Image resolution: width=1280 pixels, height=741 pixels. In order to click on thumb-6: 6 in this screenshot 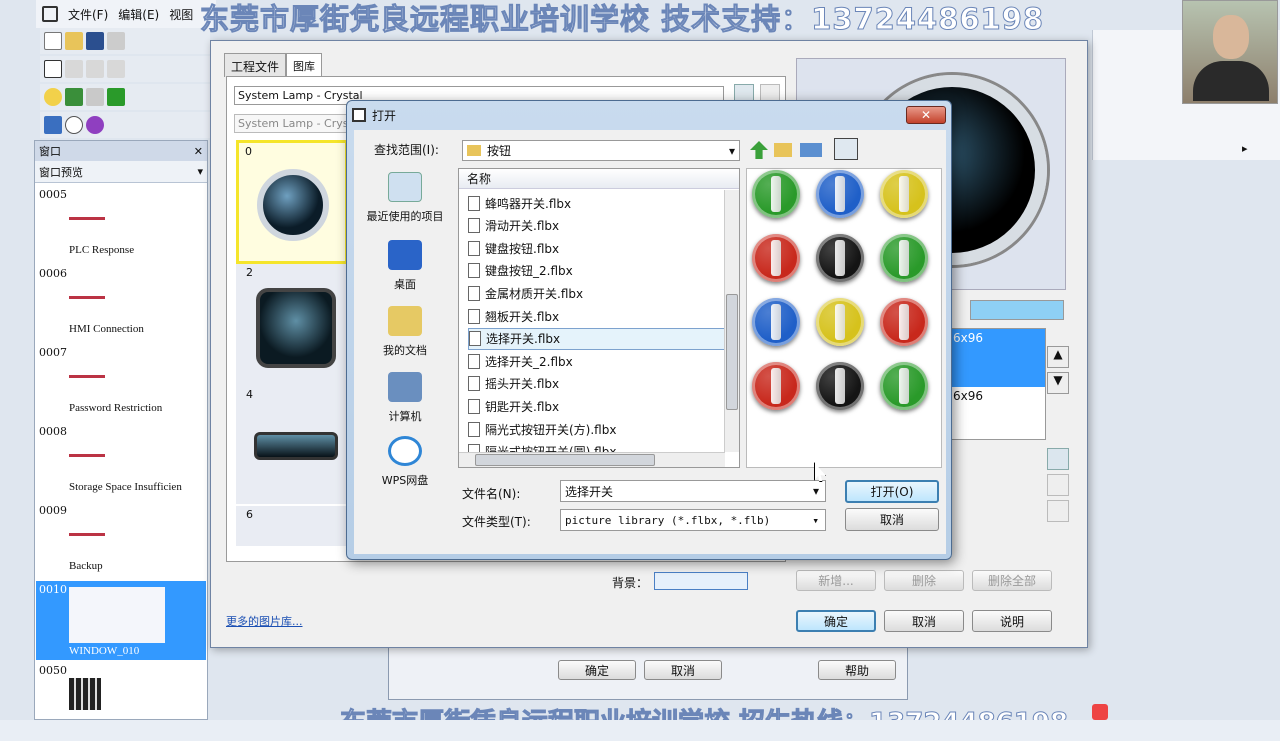, I will do `click(292, 526)`.